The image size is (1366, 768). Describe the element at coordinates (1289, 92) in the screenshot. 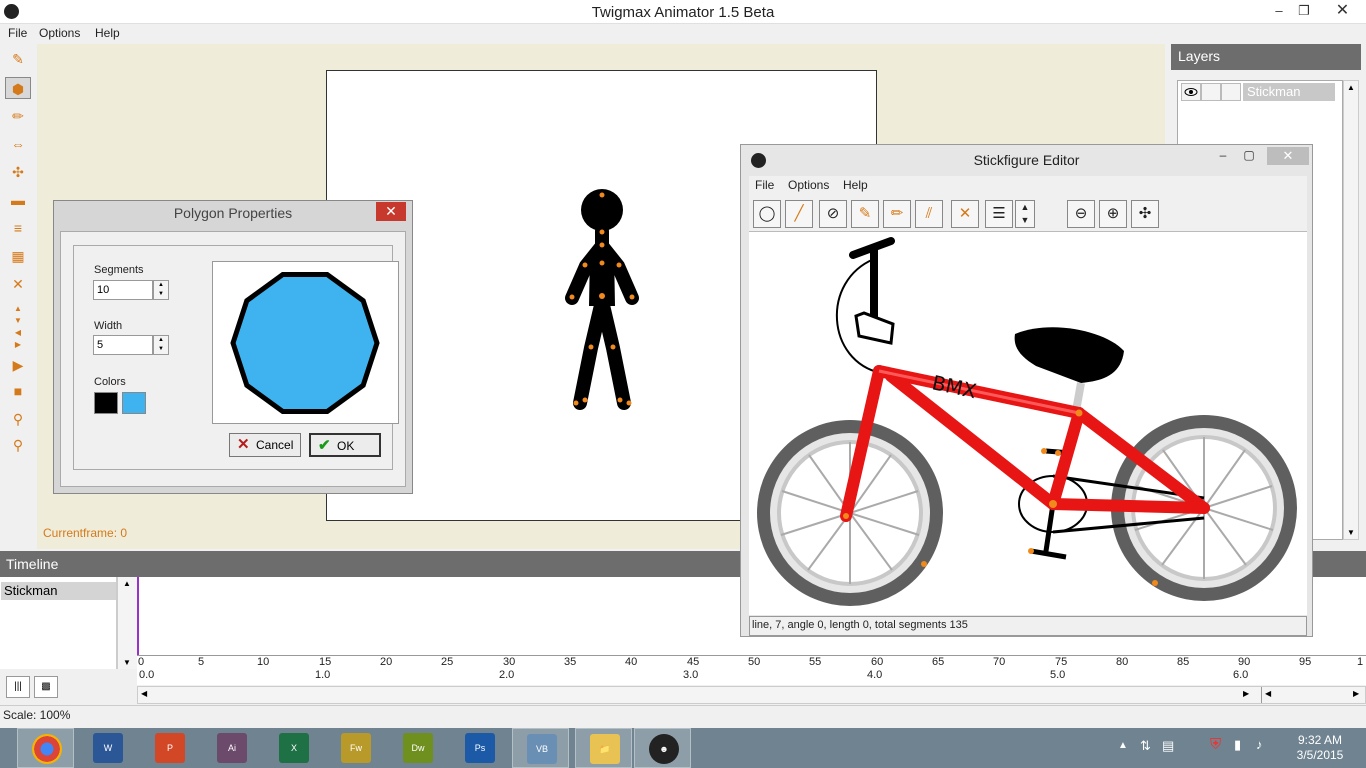

I see `layer-name: Stickman` at that location.